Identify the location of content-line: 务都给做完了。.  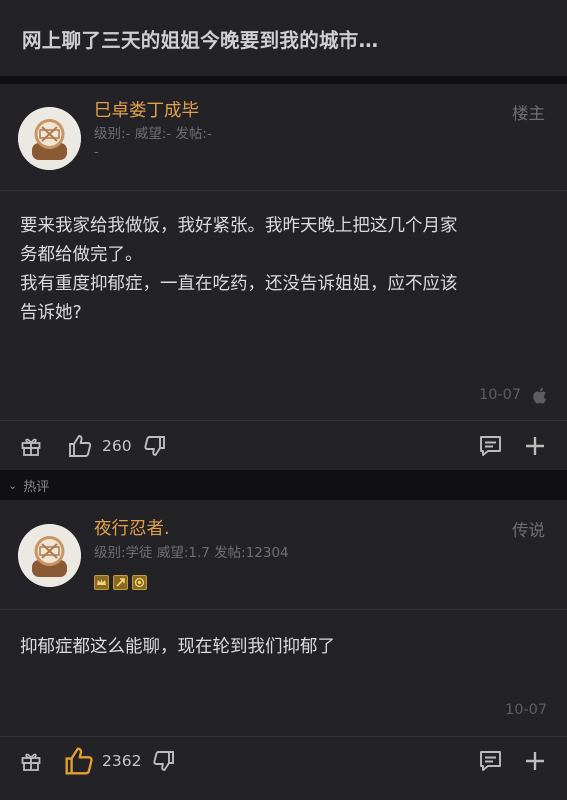
(81, 255).